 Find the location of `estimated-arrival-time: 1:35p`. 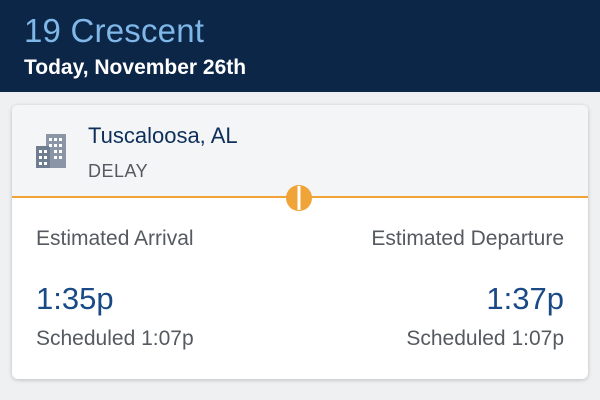

estimated-arrival-time: 1:35p is located at coordinates (75, 298).